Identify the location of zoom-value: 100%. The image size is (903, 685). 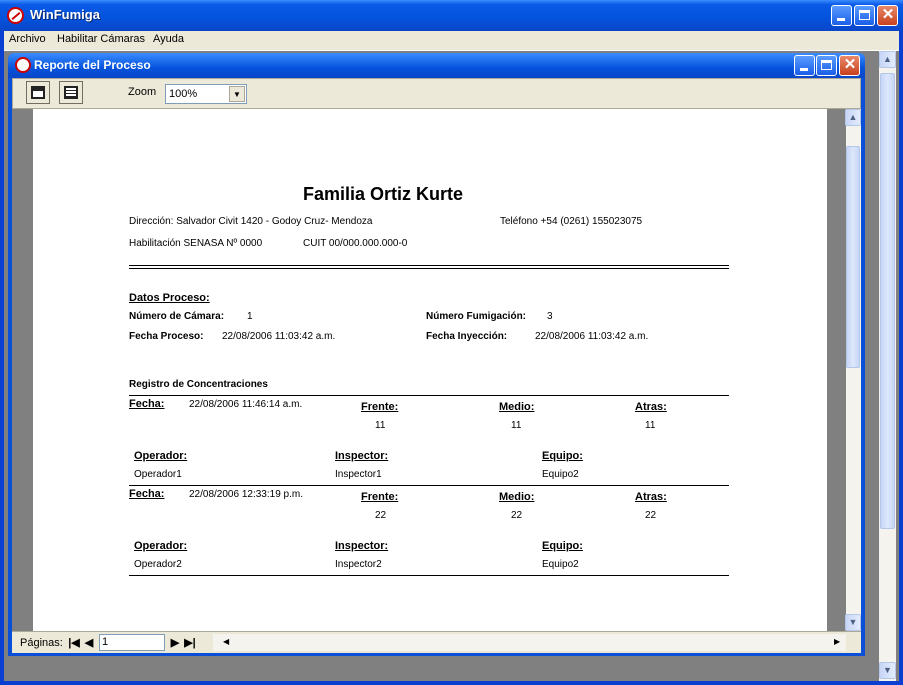
(183, 94).